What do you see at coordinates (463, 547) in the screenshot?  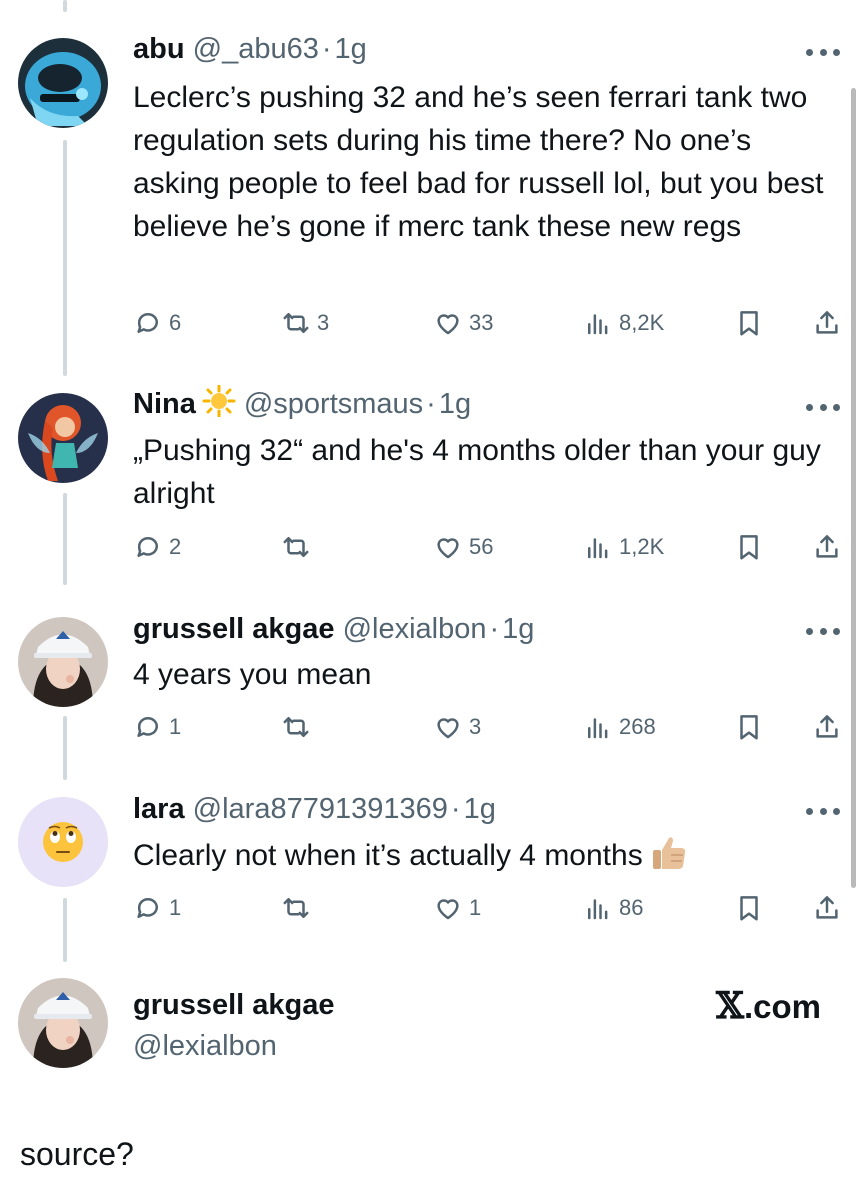 I see `like-button: 56` at bounding box center [463, 547].